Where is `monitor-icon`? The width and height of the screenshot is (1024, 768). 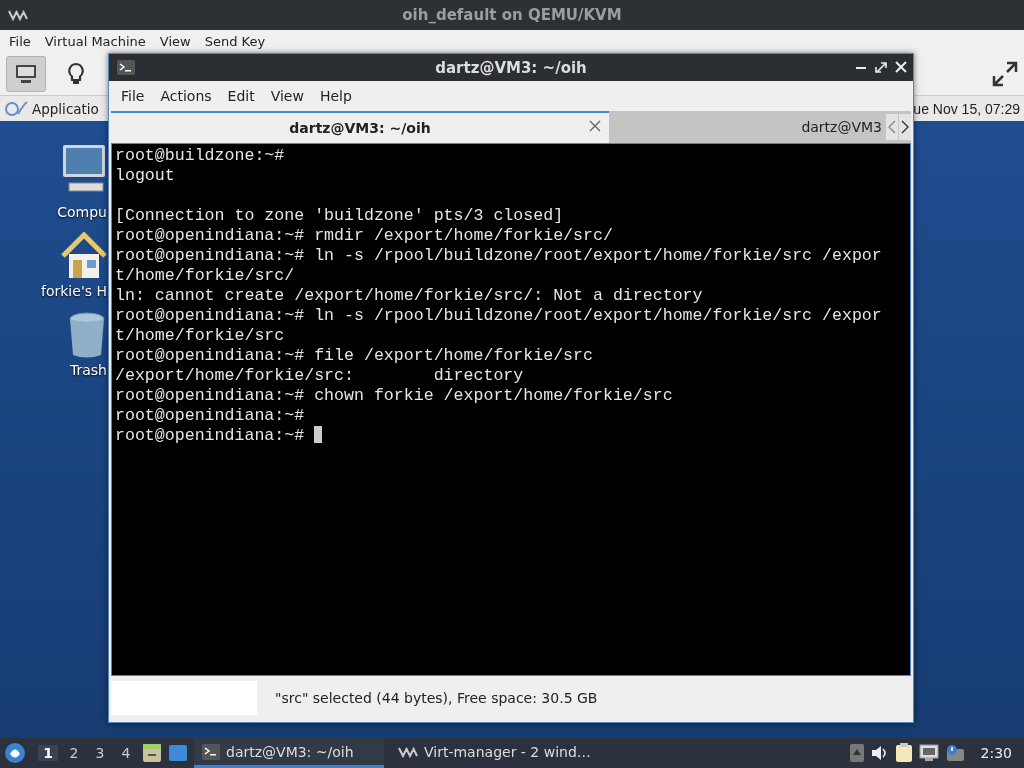 monitor-icon is located at coordinates (26, 74).